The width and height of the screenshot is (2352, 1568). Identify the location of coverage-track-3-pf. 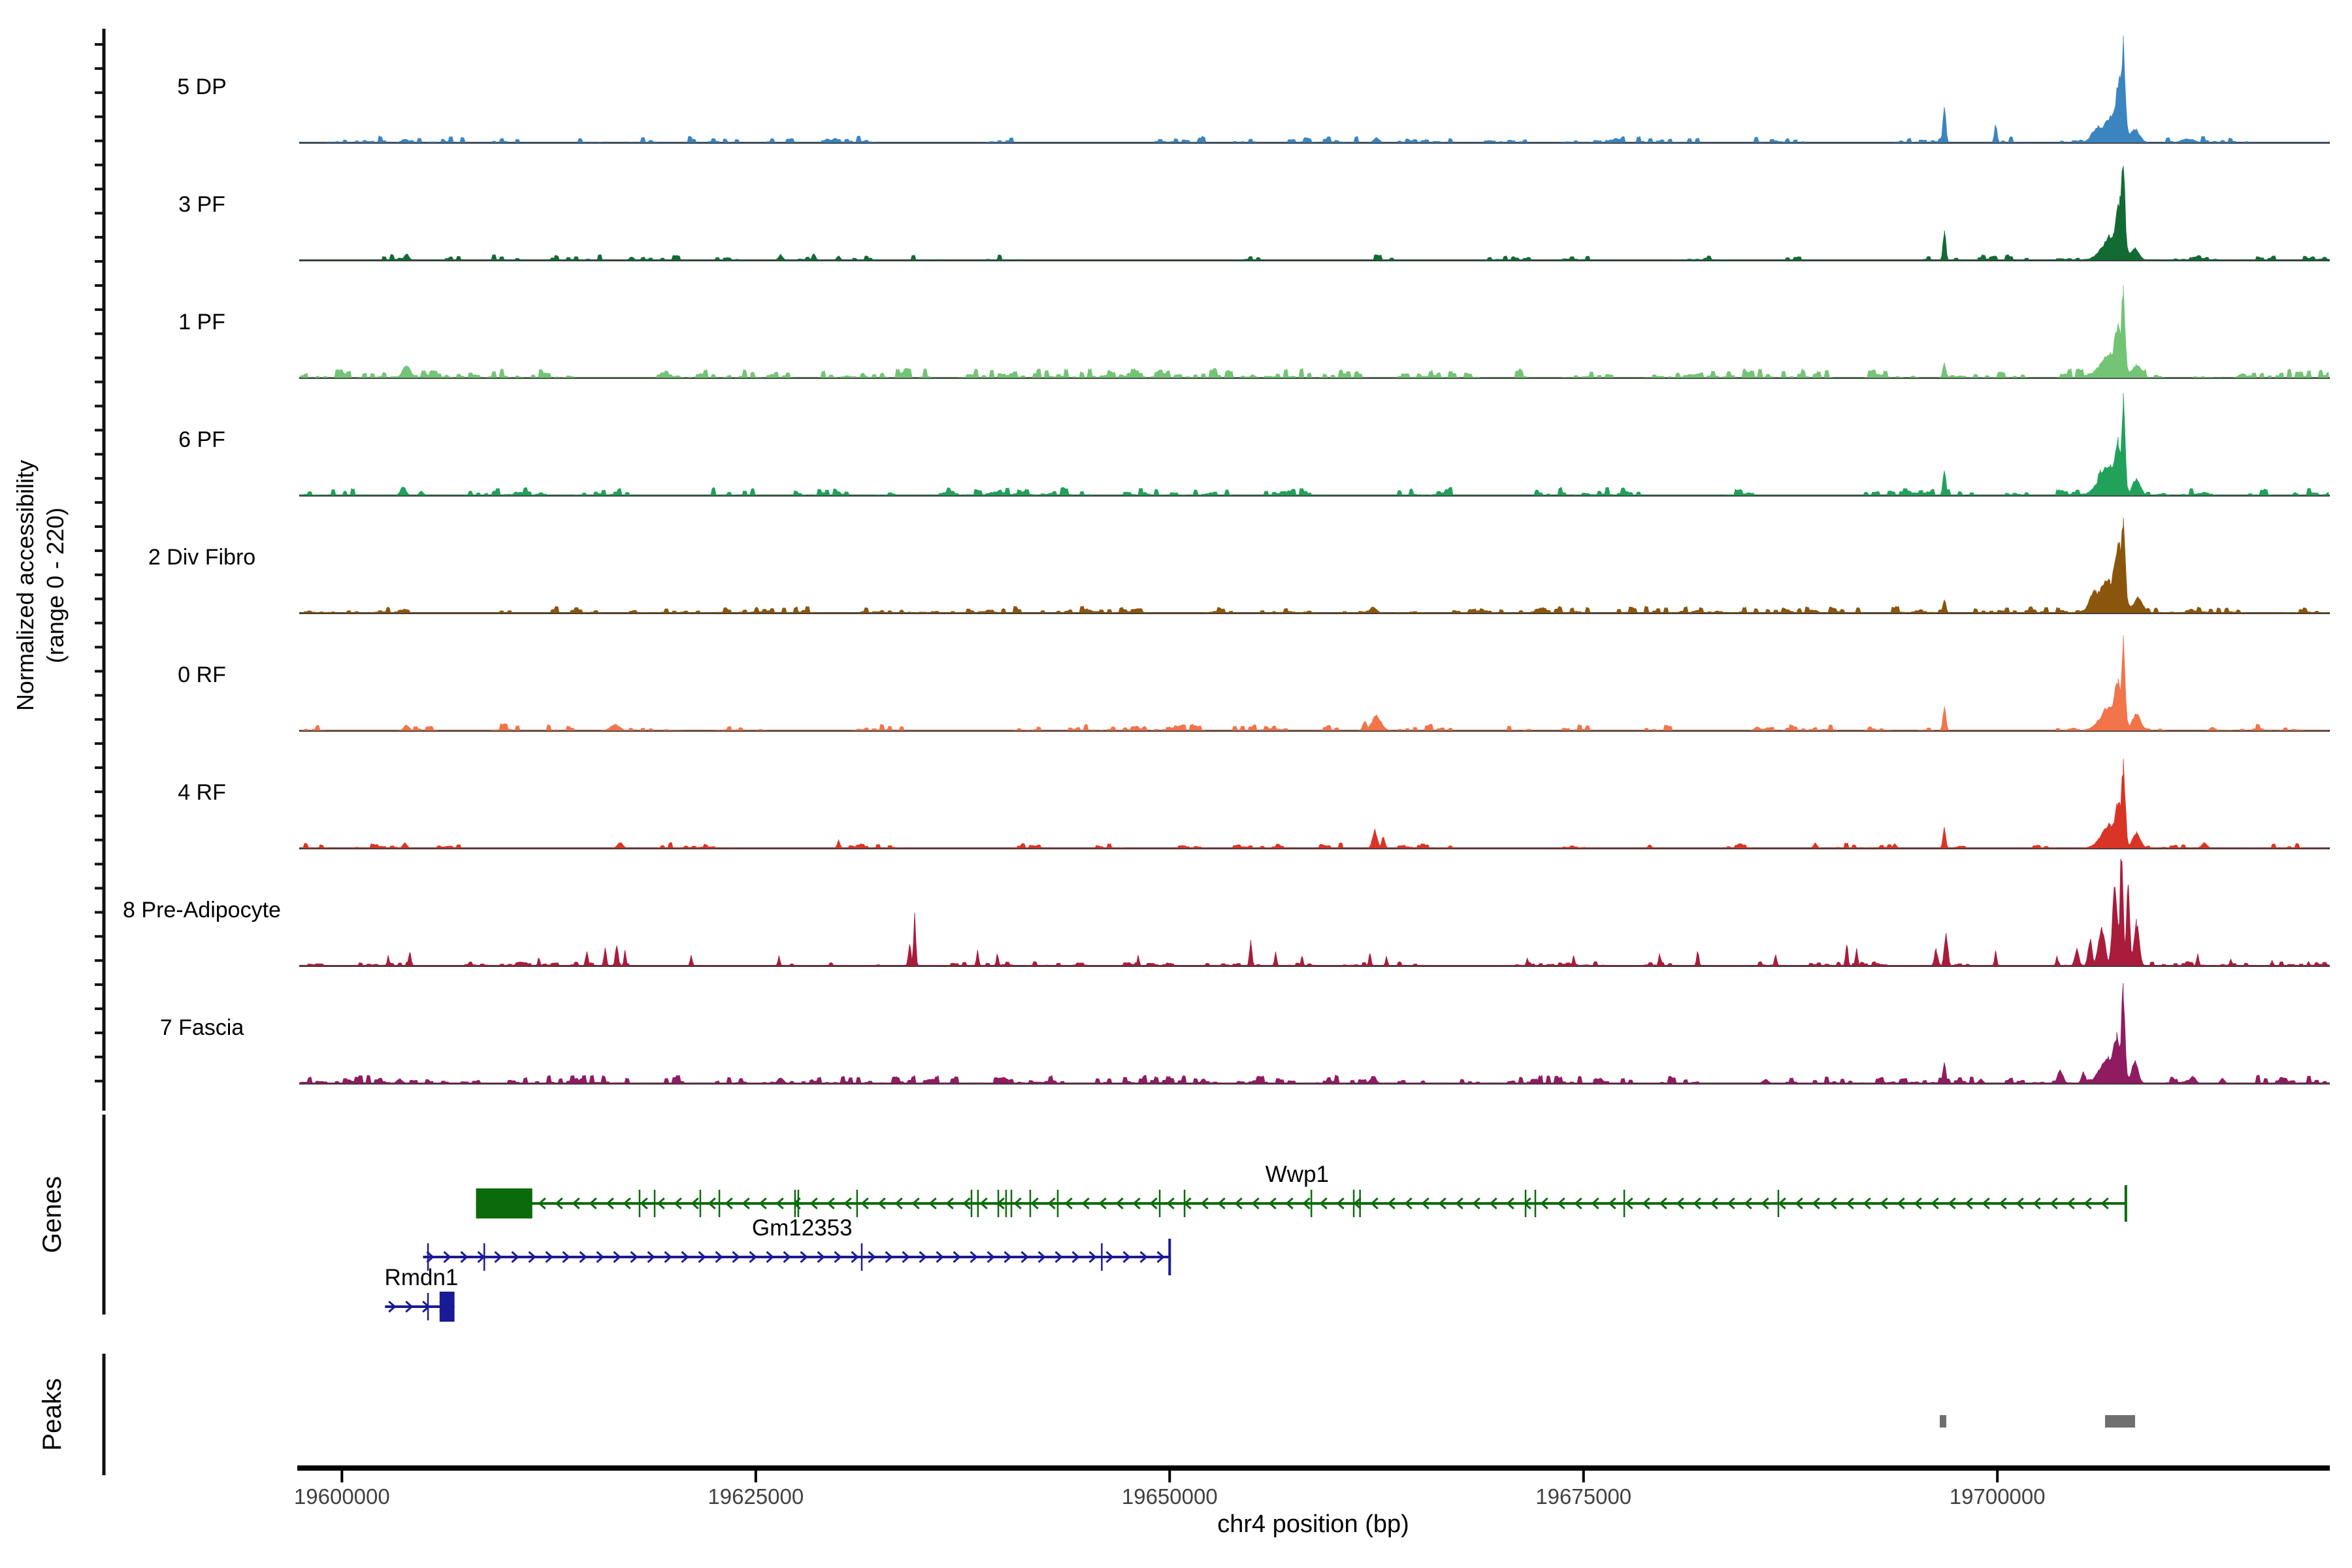
(1315, 213).